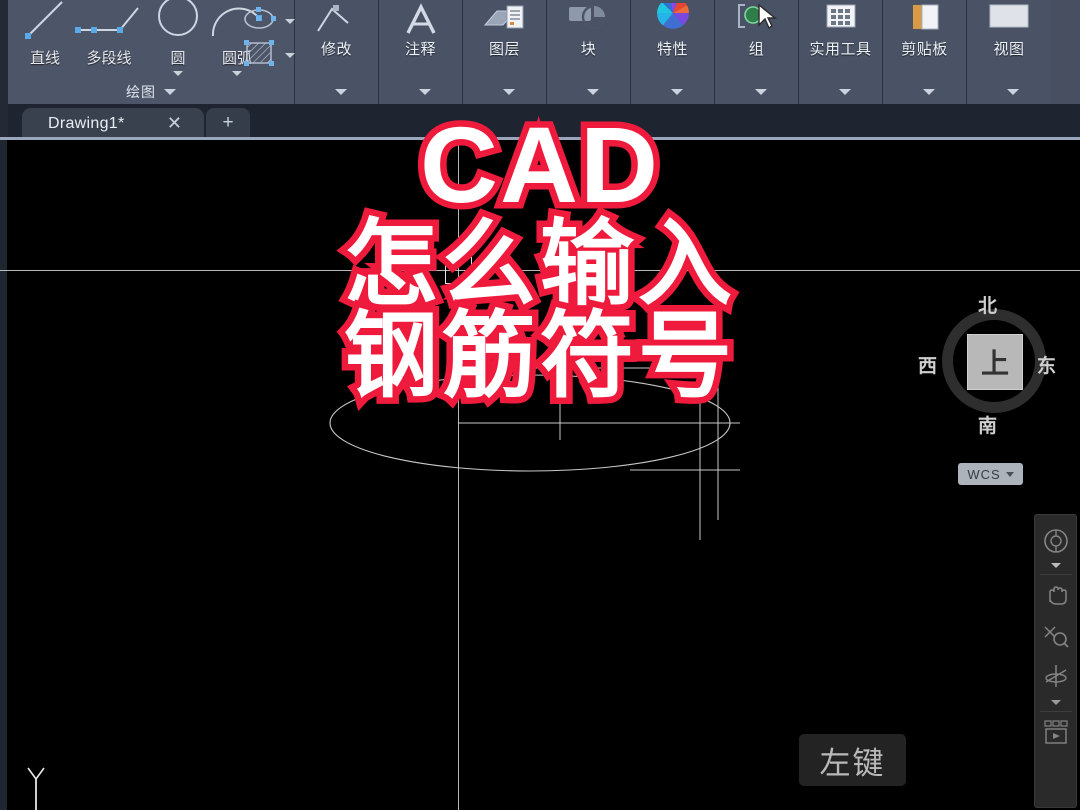  What do you see at coordinates (50, 787) in the screenshot?
I see `ucs-icon` at bounding box center [50, 787].